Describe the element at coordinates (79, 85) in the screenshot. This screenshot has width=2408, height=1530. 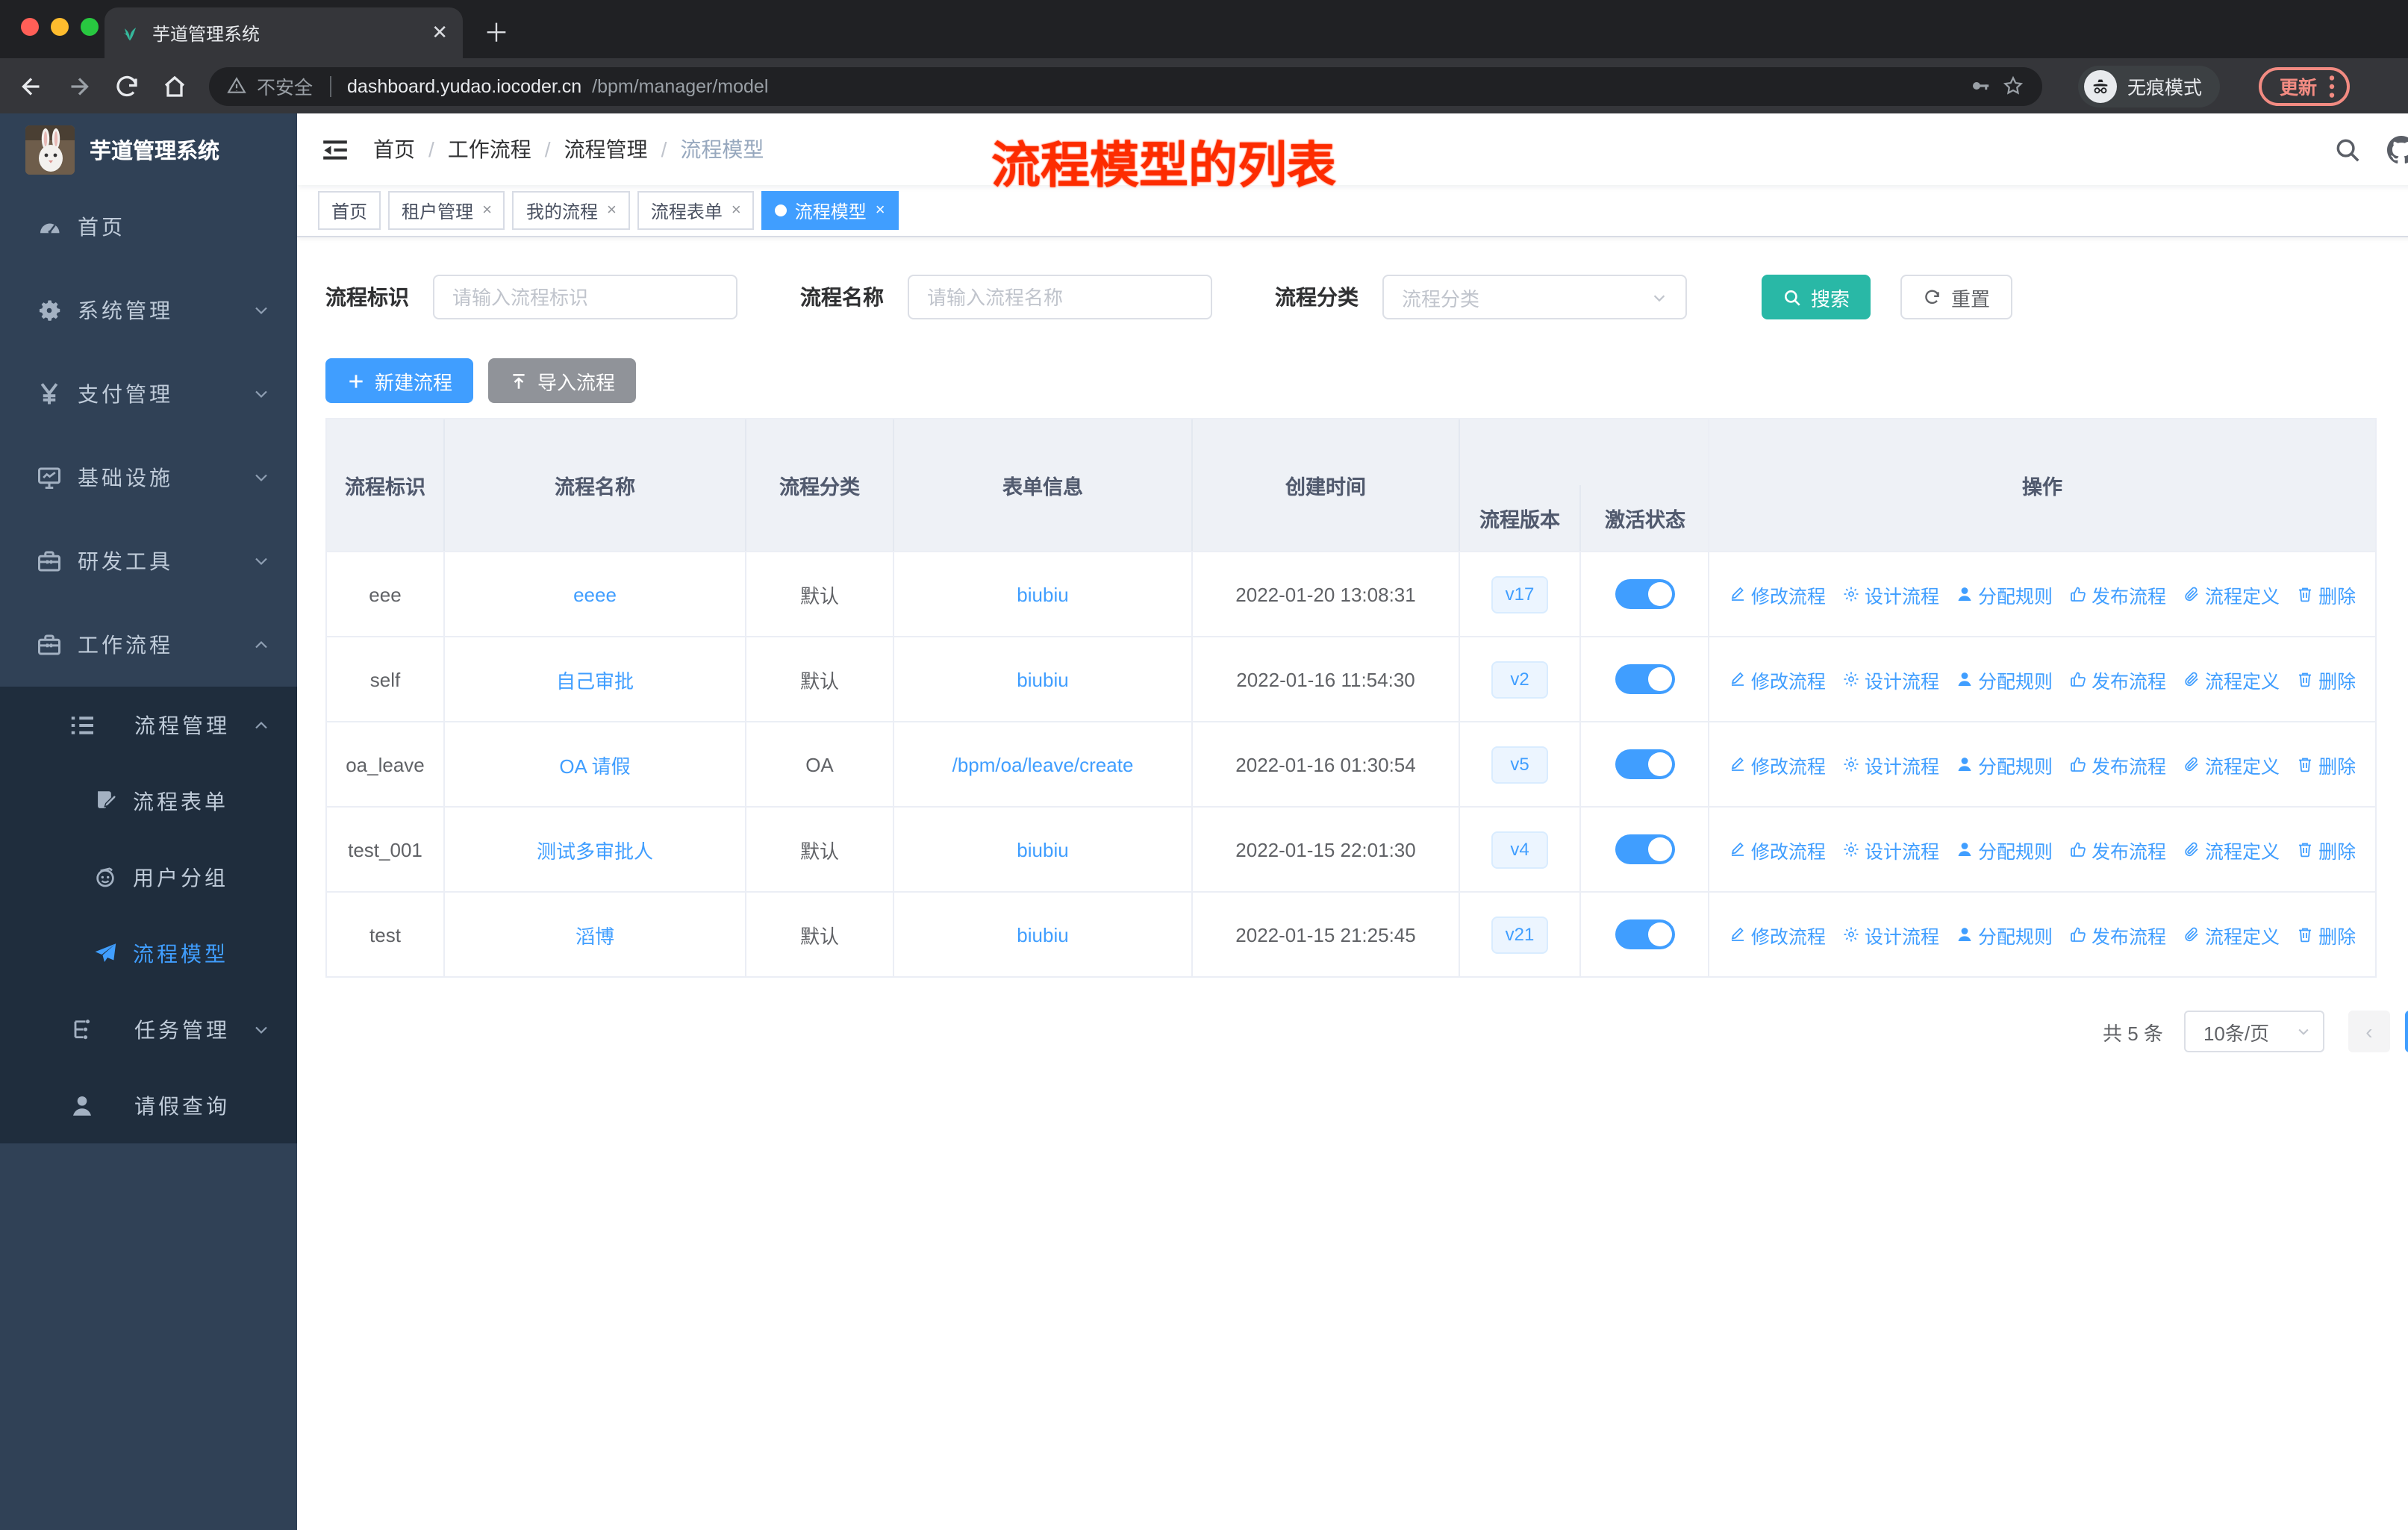
I see `forward-icon` at that location.